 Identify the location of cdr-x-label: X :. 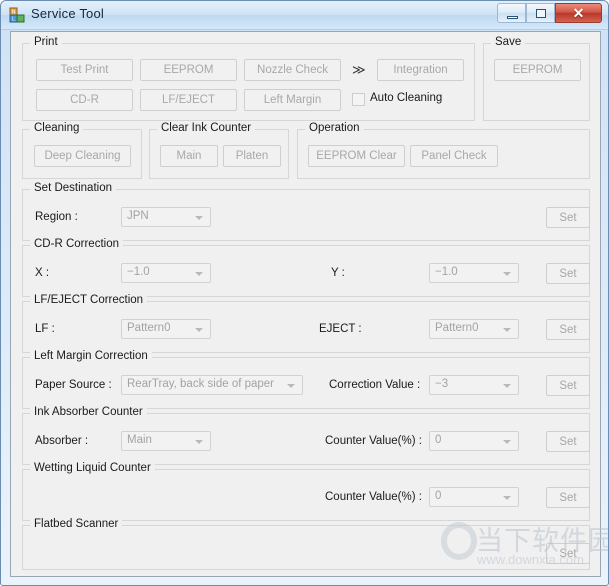
(42, 273).